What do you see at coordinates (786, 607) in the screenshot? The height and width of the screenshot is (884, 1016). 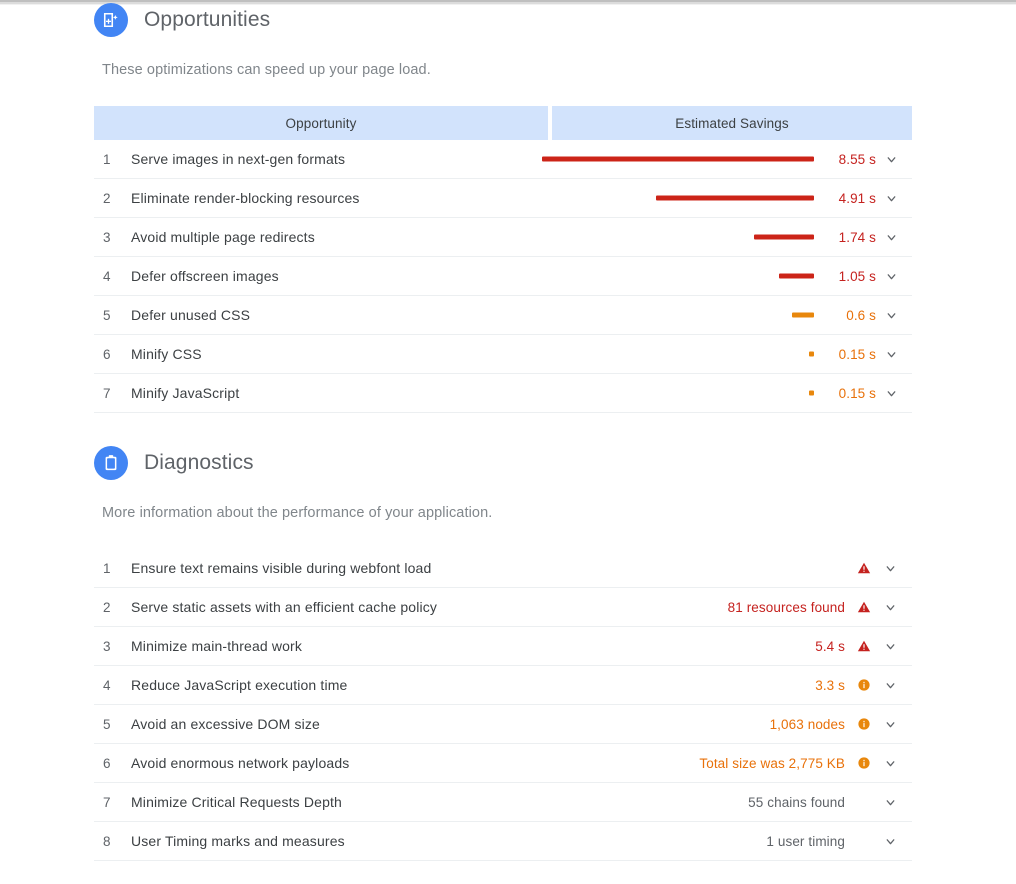 I see `diagnostic-value: 81 resources found` at bounding box center [786, 607].